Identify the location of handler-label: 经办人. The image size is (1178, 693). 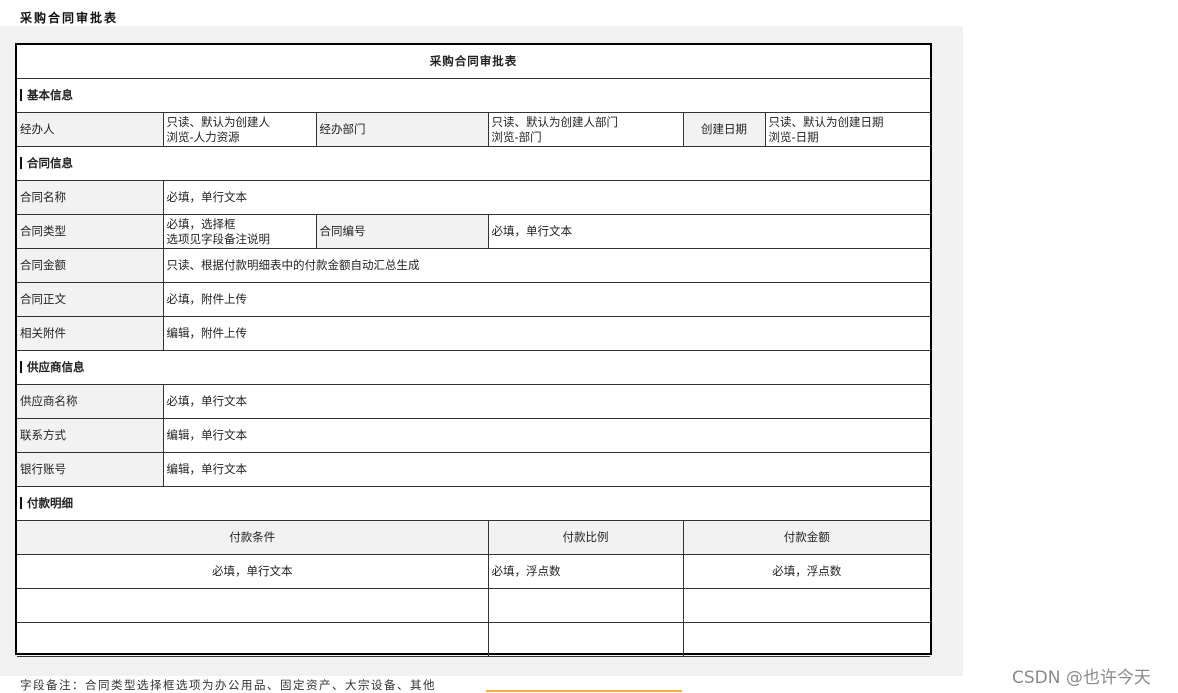
(90, 129).